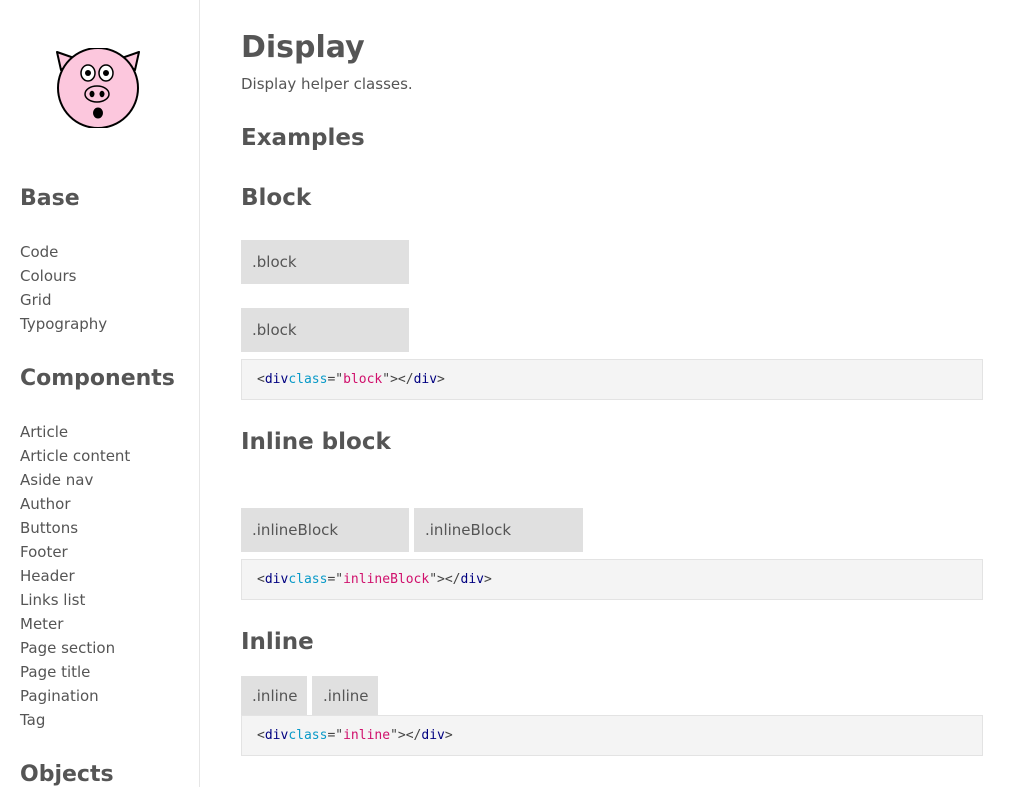 This screenshot has height=787, width=1024. I want to click on block-demo-1: .block, so click(325, 262).